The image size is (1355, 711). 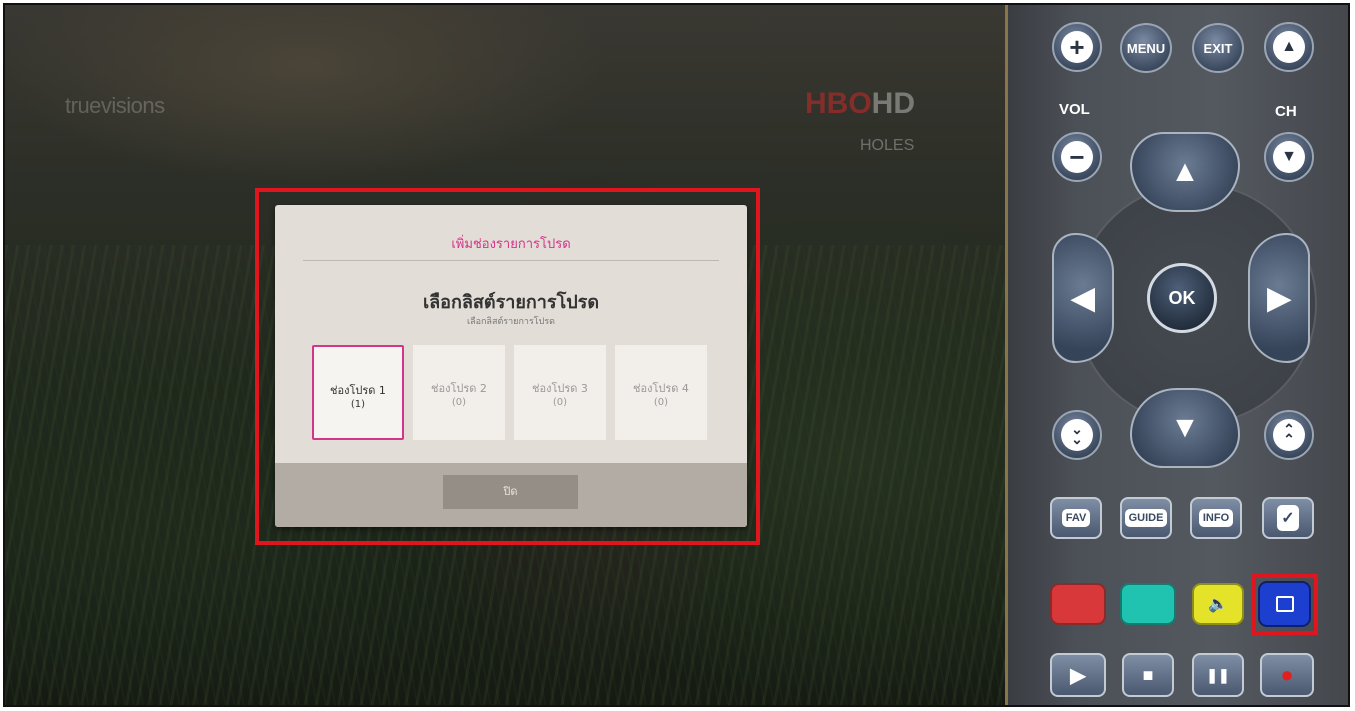 I want to click on page-down-button: ⌄ ⌄, so click(x=1077, y=435).